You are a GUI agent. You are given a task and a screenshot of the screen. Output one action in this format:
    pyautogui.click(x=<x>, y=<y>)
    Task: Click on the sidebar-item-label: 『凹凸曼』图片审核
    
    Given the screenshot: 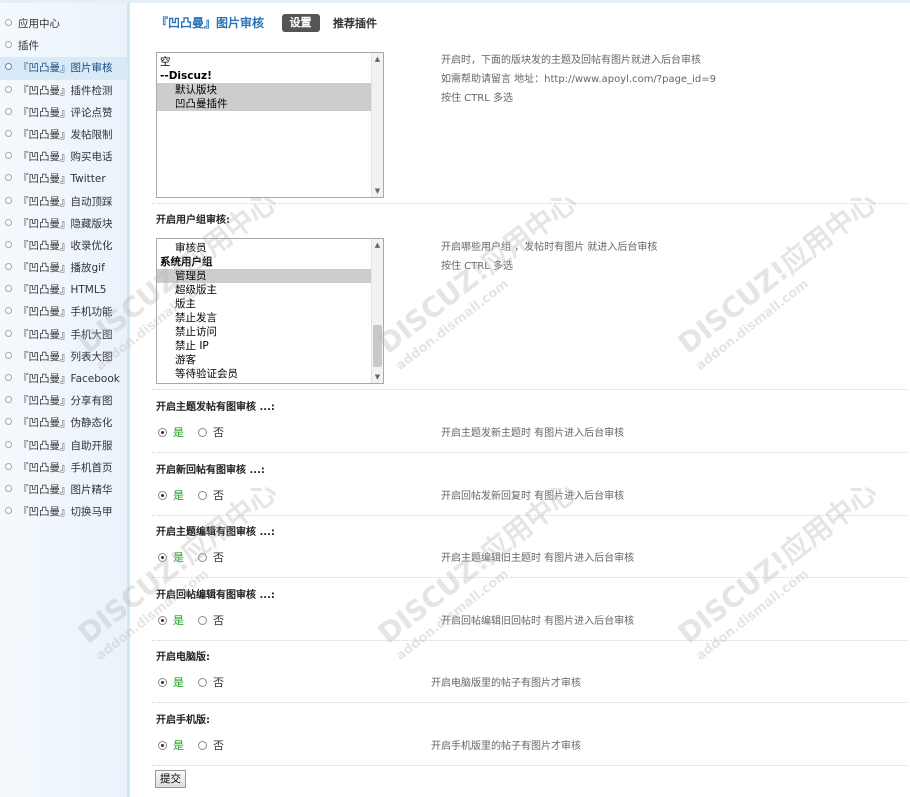 What is the action you would take?
    pyautogui.click(x=65, y=68)
    